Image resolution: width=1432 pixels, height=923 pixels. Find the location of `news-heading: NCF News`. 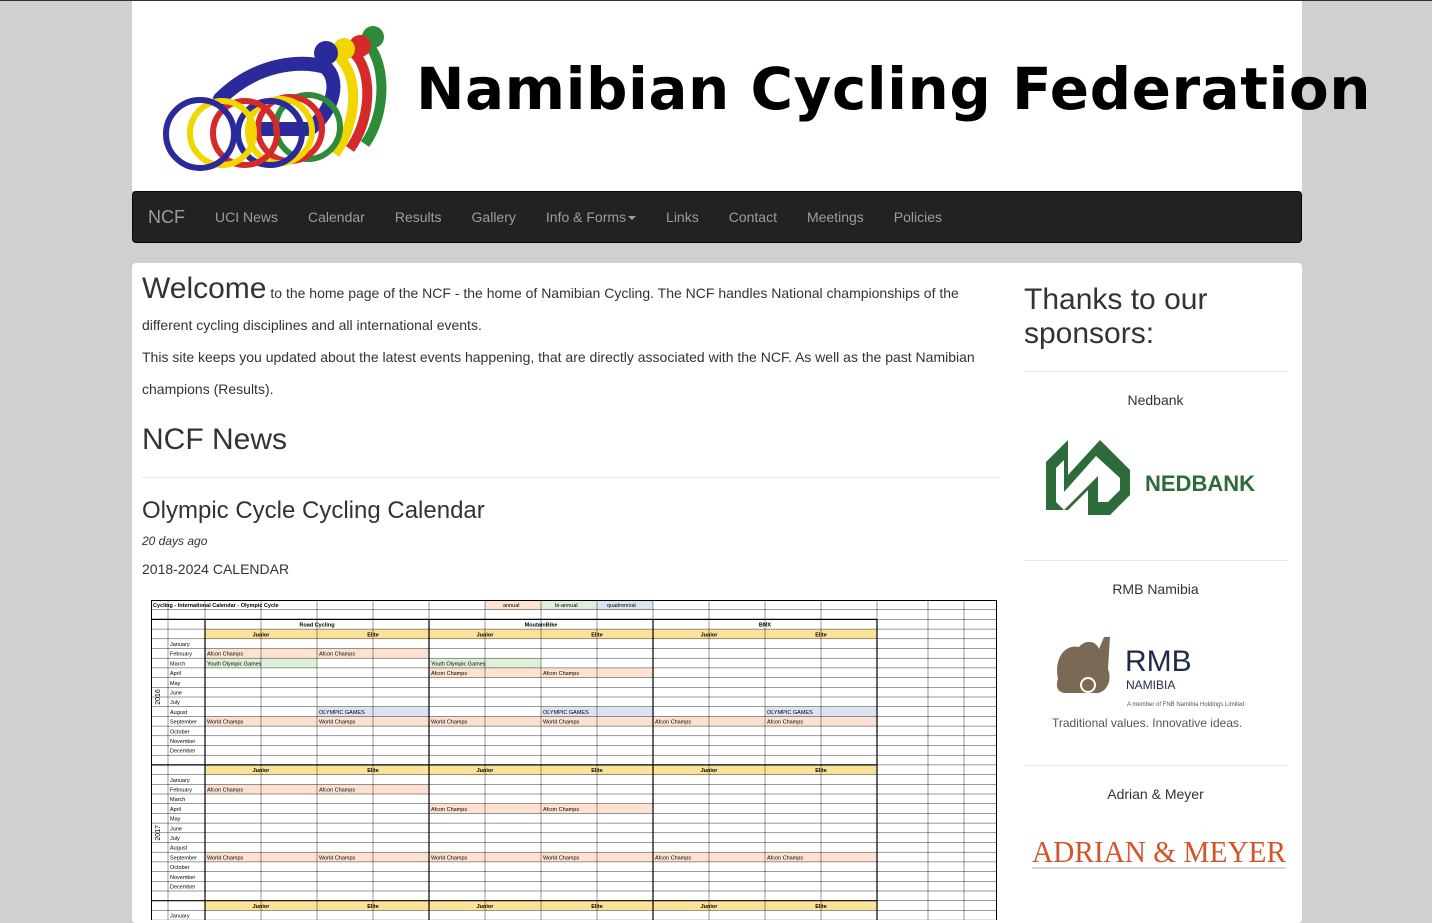

news-heading: NCF News is located at coordinates (215, 439).